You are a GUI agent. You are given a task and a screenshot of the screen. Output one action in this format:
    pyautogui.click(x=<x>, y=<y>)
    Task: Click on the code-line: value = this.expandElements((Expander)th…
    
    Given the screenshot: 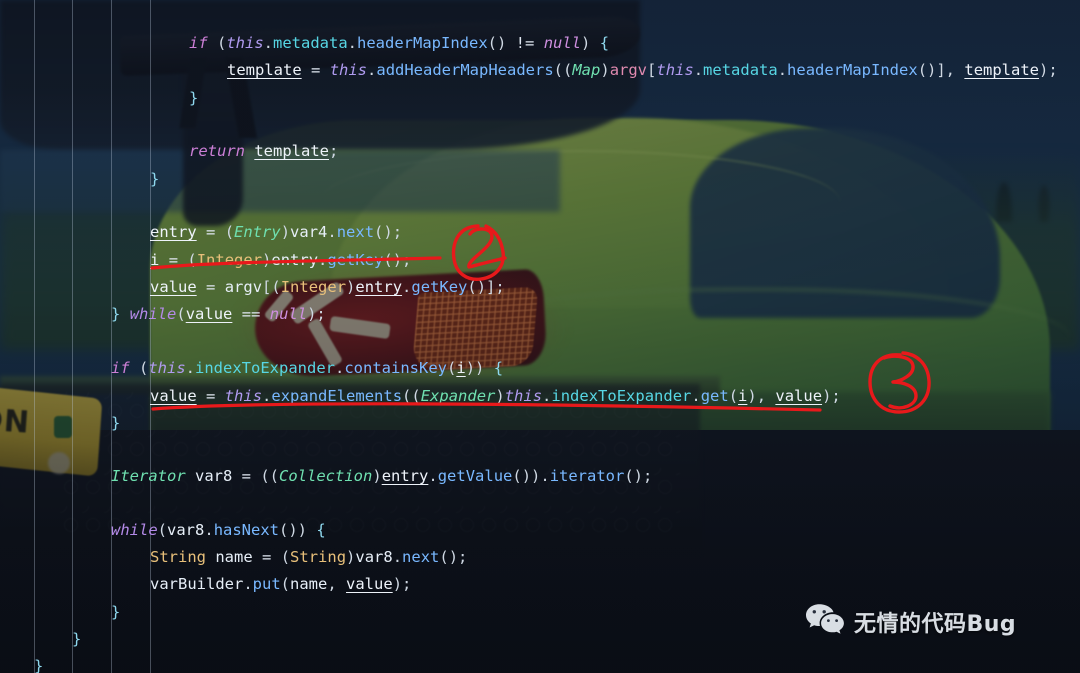 What is the action you would take?
    pyautogui.click(x=495, y=396)
    